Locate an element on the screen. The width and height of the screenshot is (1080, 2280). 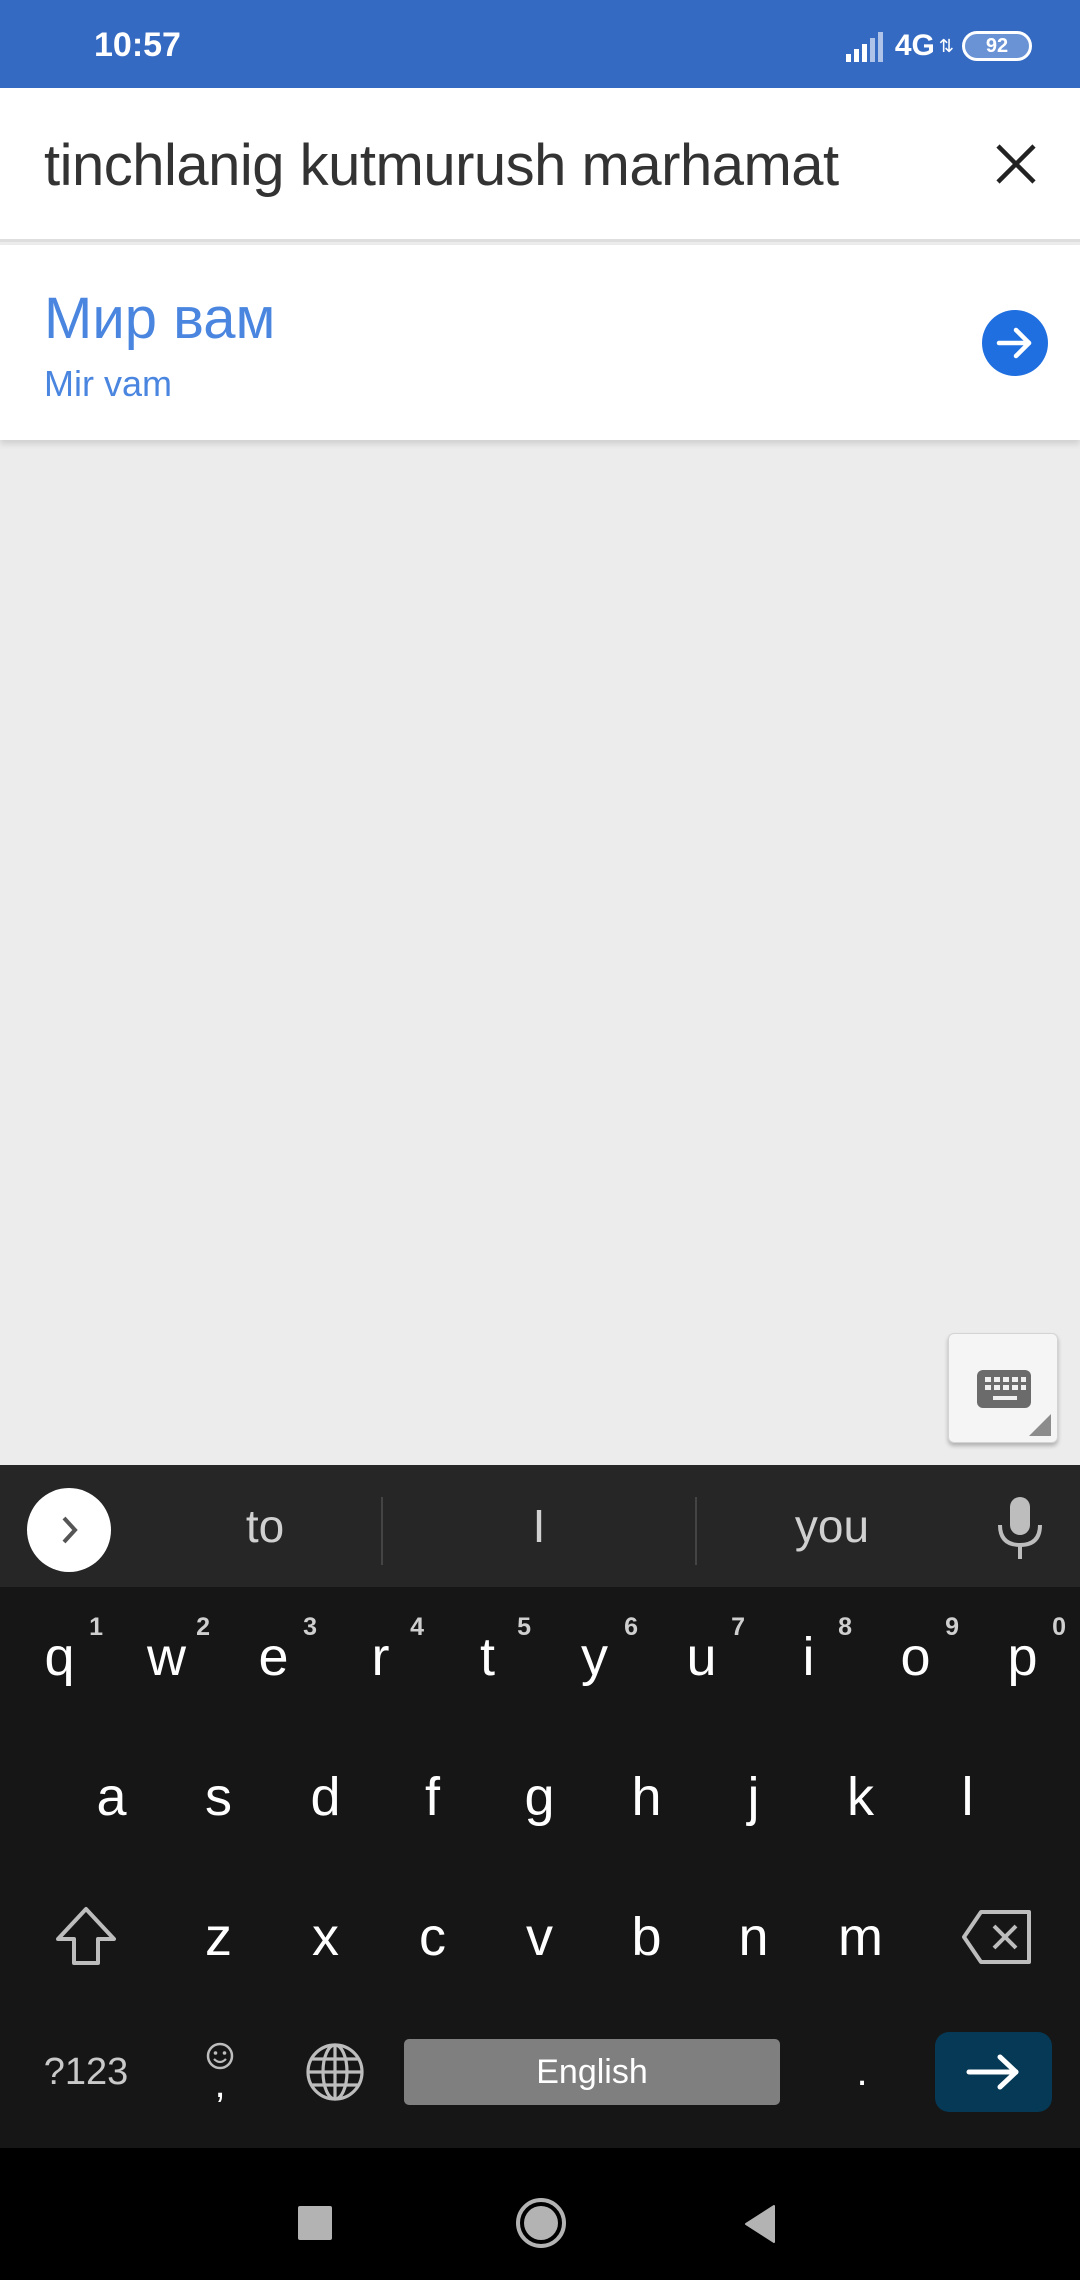
clear-button is located at coordinates (1016, 164).